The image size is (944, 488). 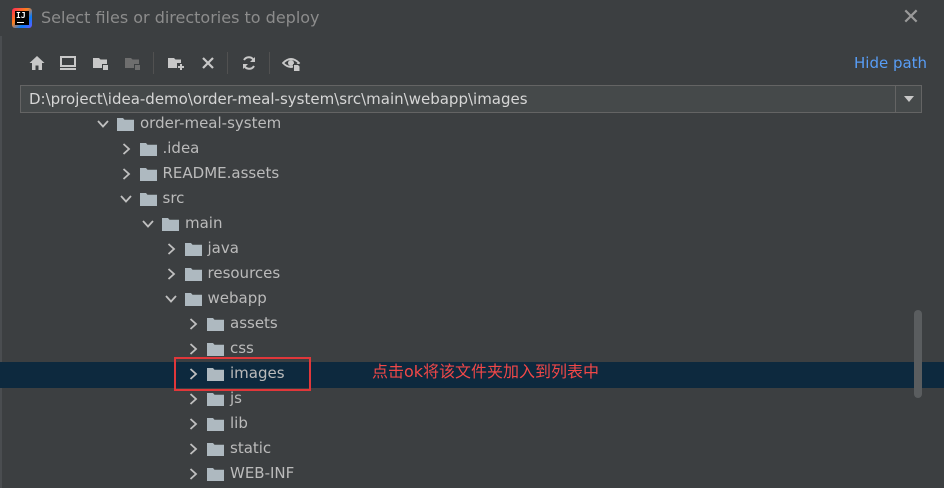 I want to click on tree-row-java: java, so click(x=472, y=249).